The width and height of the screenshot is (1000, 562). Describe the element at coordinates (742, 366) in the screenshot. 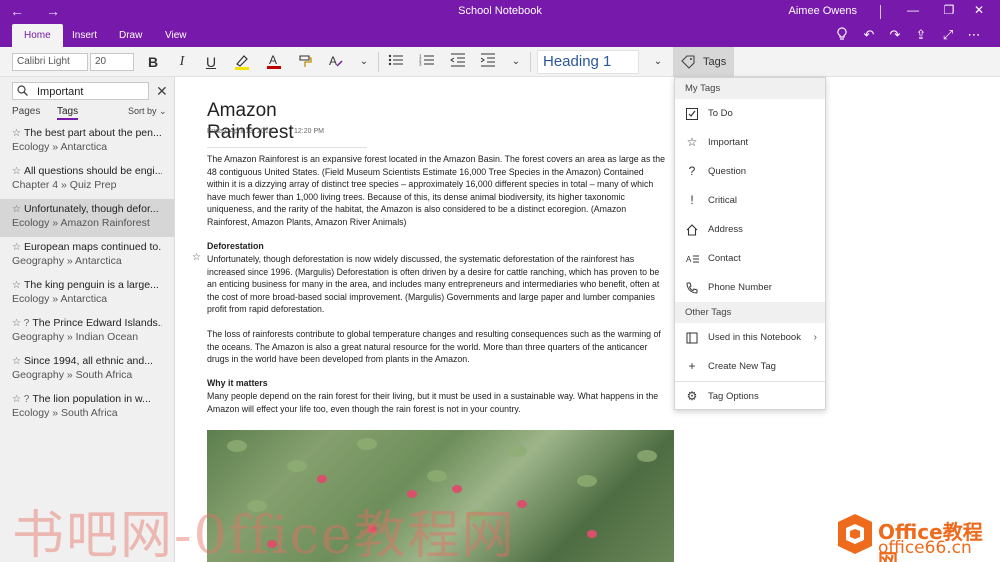

I see `tag-label: Create New Tag` at that location.